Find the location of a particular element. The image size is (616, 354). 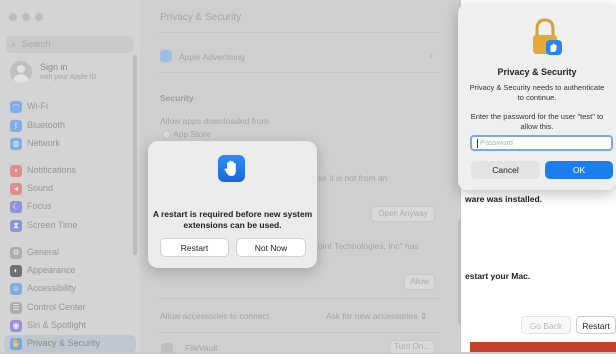

siri-icon: ◉ is located at coordinates (16, 326).